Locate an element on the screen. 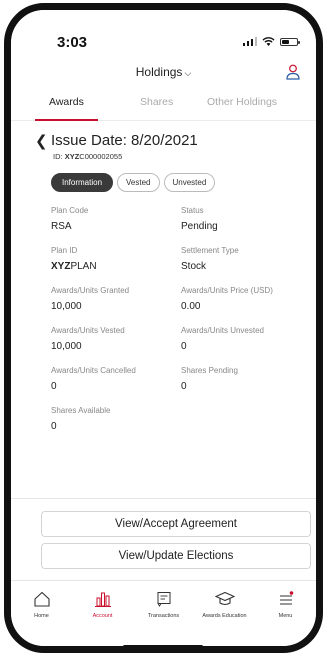 Image resolution: width=327 pixels, height=656 pixels. holdings-dropdown: Holdings ⌵ is located at coordinates (163, 72).